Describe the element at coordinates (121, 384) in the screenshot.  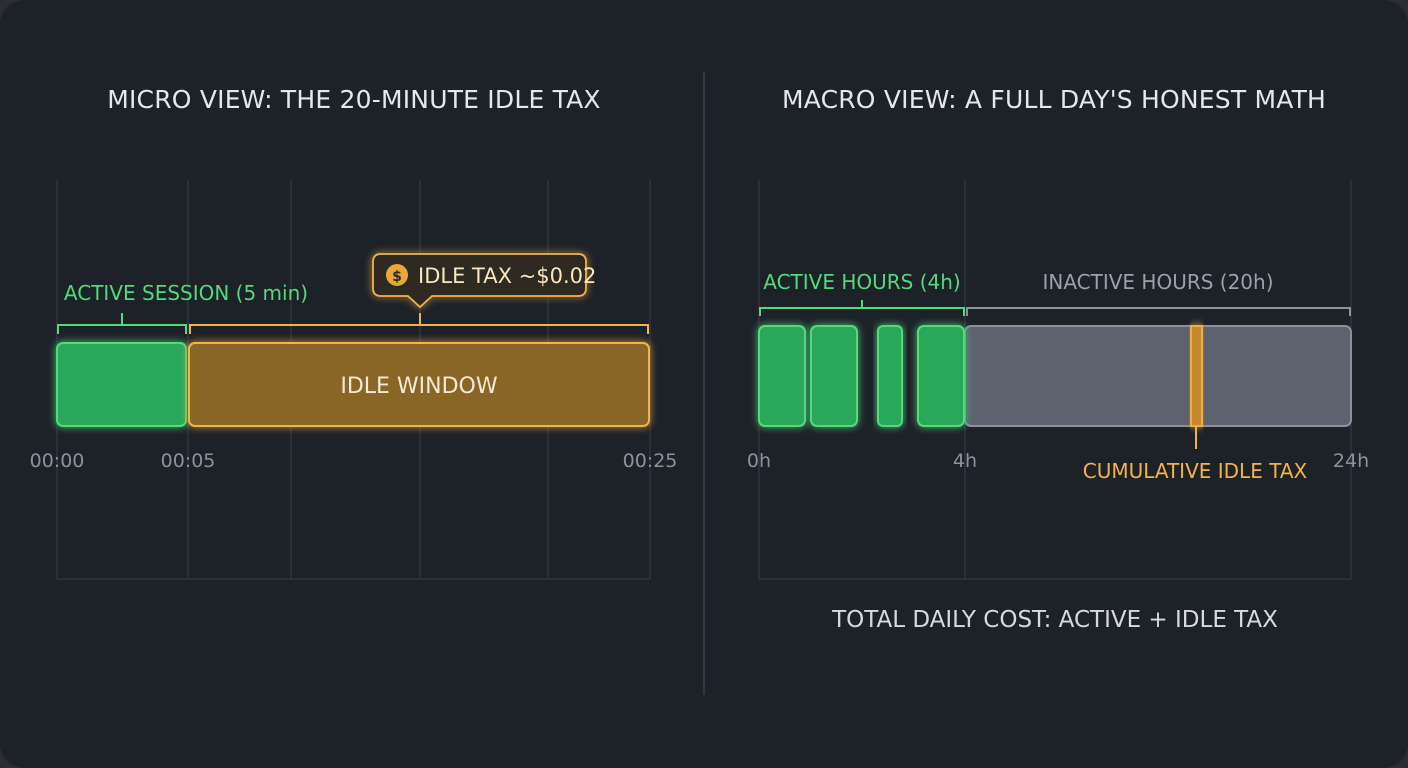
I see `micro-active-bar` at that location.